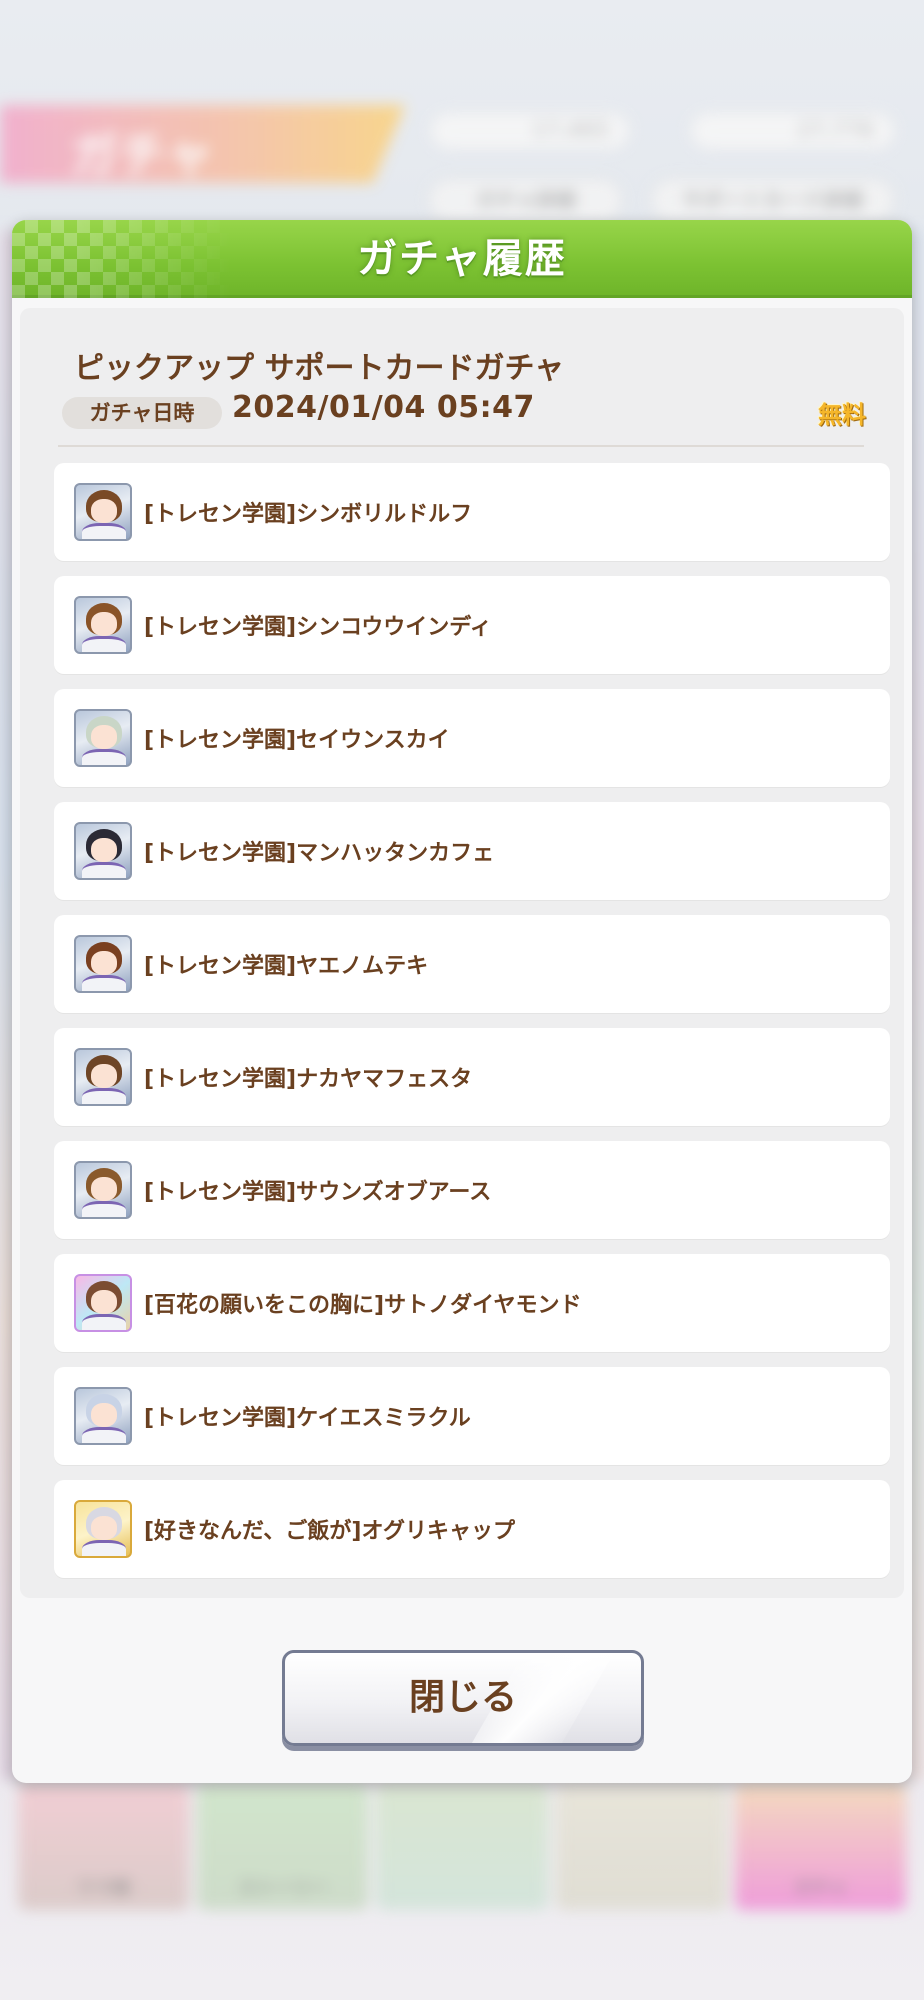 This screenshot has height=2000, width=924. I want to click on divider, so click(461, 446).